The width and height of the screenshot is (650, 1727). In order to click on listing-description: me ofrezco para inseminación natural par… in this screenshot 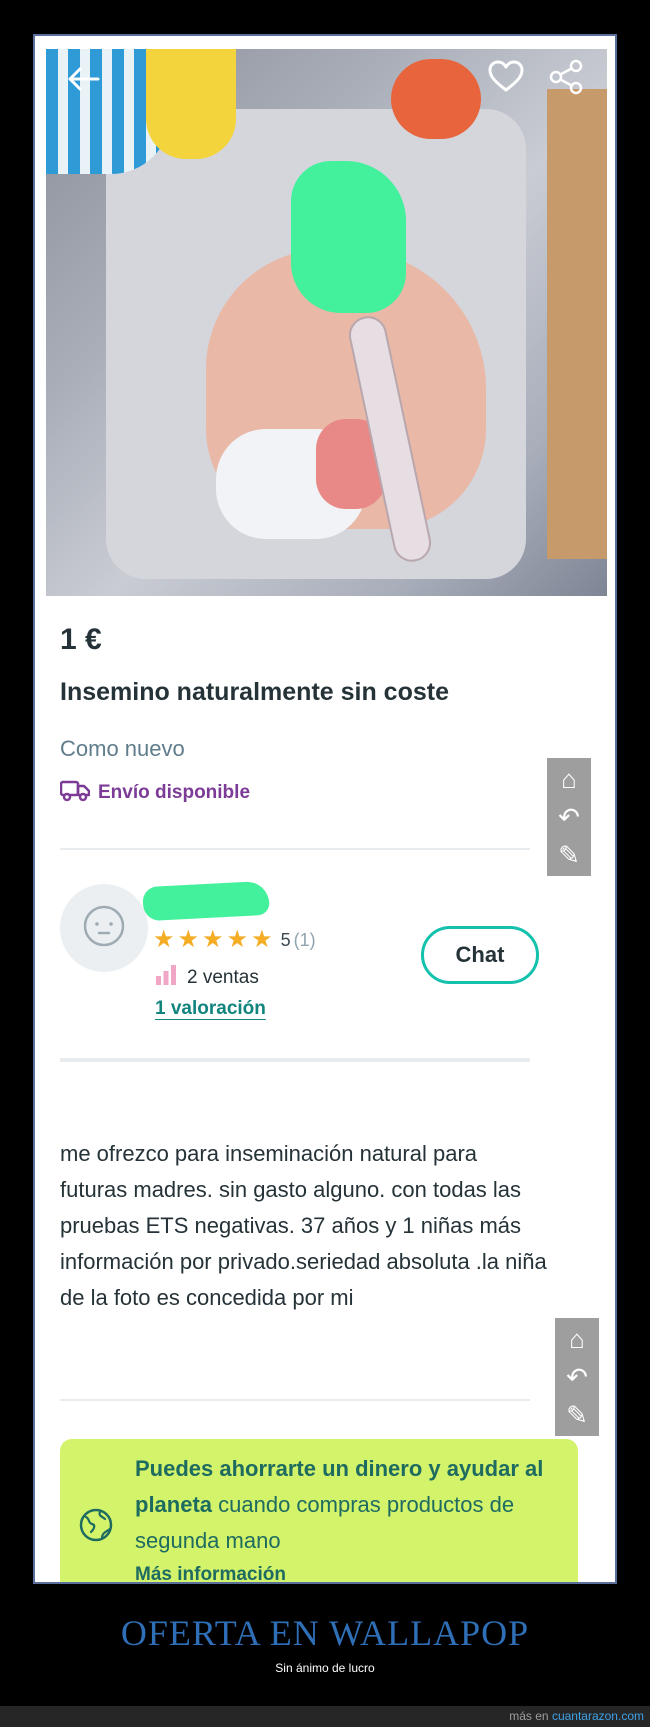, I will do `click(303, 1225)`.